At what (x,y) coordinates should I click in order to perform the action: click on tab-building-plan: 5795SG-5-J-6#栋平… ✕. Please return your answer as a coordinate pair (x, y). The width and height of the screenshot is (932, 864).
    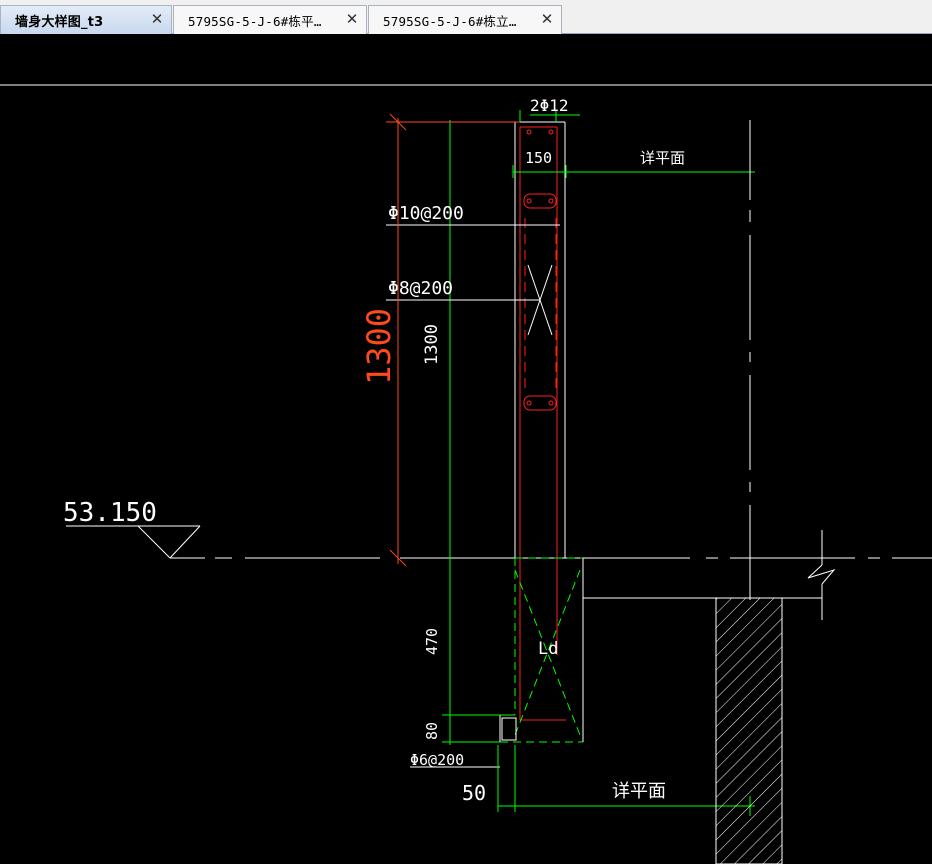
    Looking at the image, I should click on (270, 19).